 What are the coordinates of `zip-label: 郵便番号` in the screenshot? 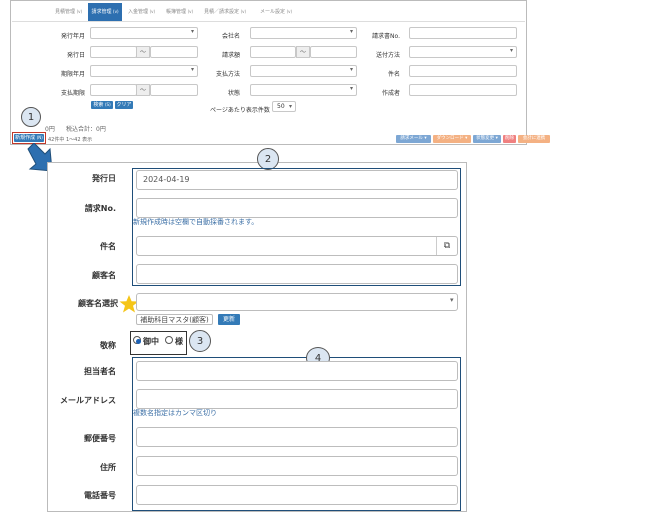 It's located at (100, 438).